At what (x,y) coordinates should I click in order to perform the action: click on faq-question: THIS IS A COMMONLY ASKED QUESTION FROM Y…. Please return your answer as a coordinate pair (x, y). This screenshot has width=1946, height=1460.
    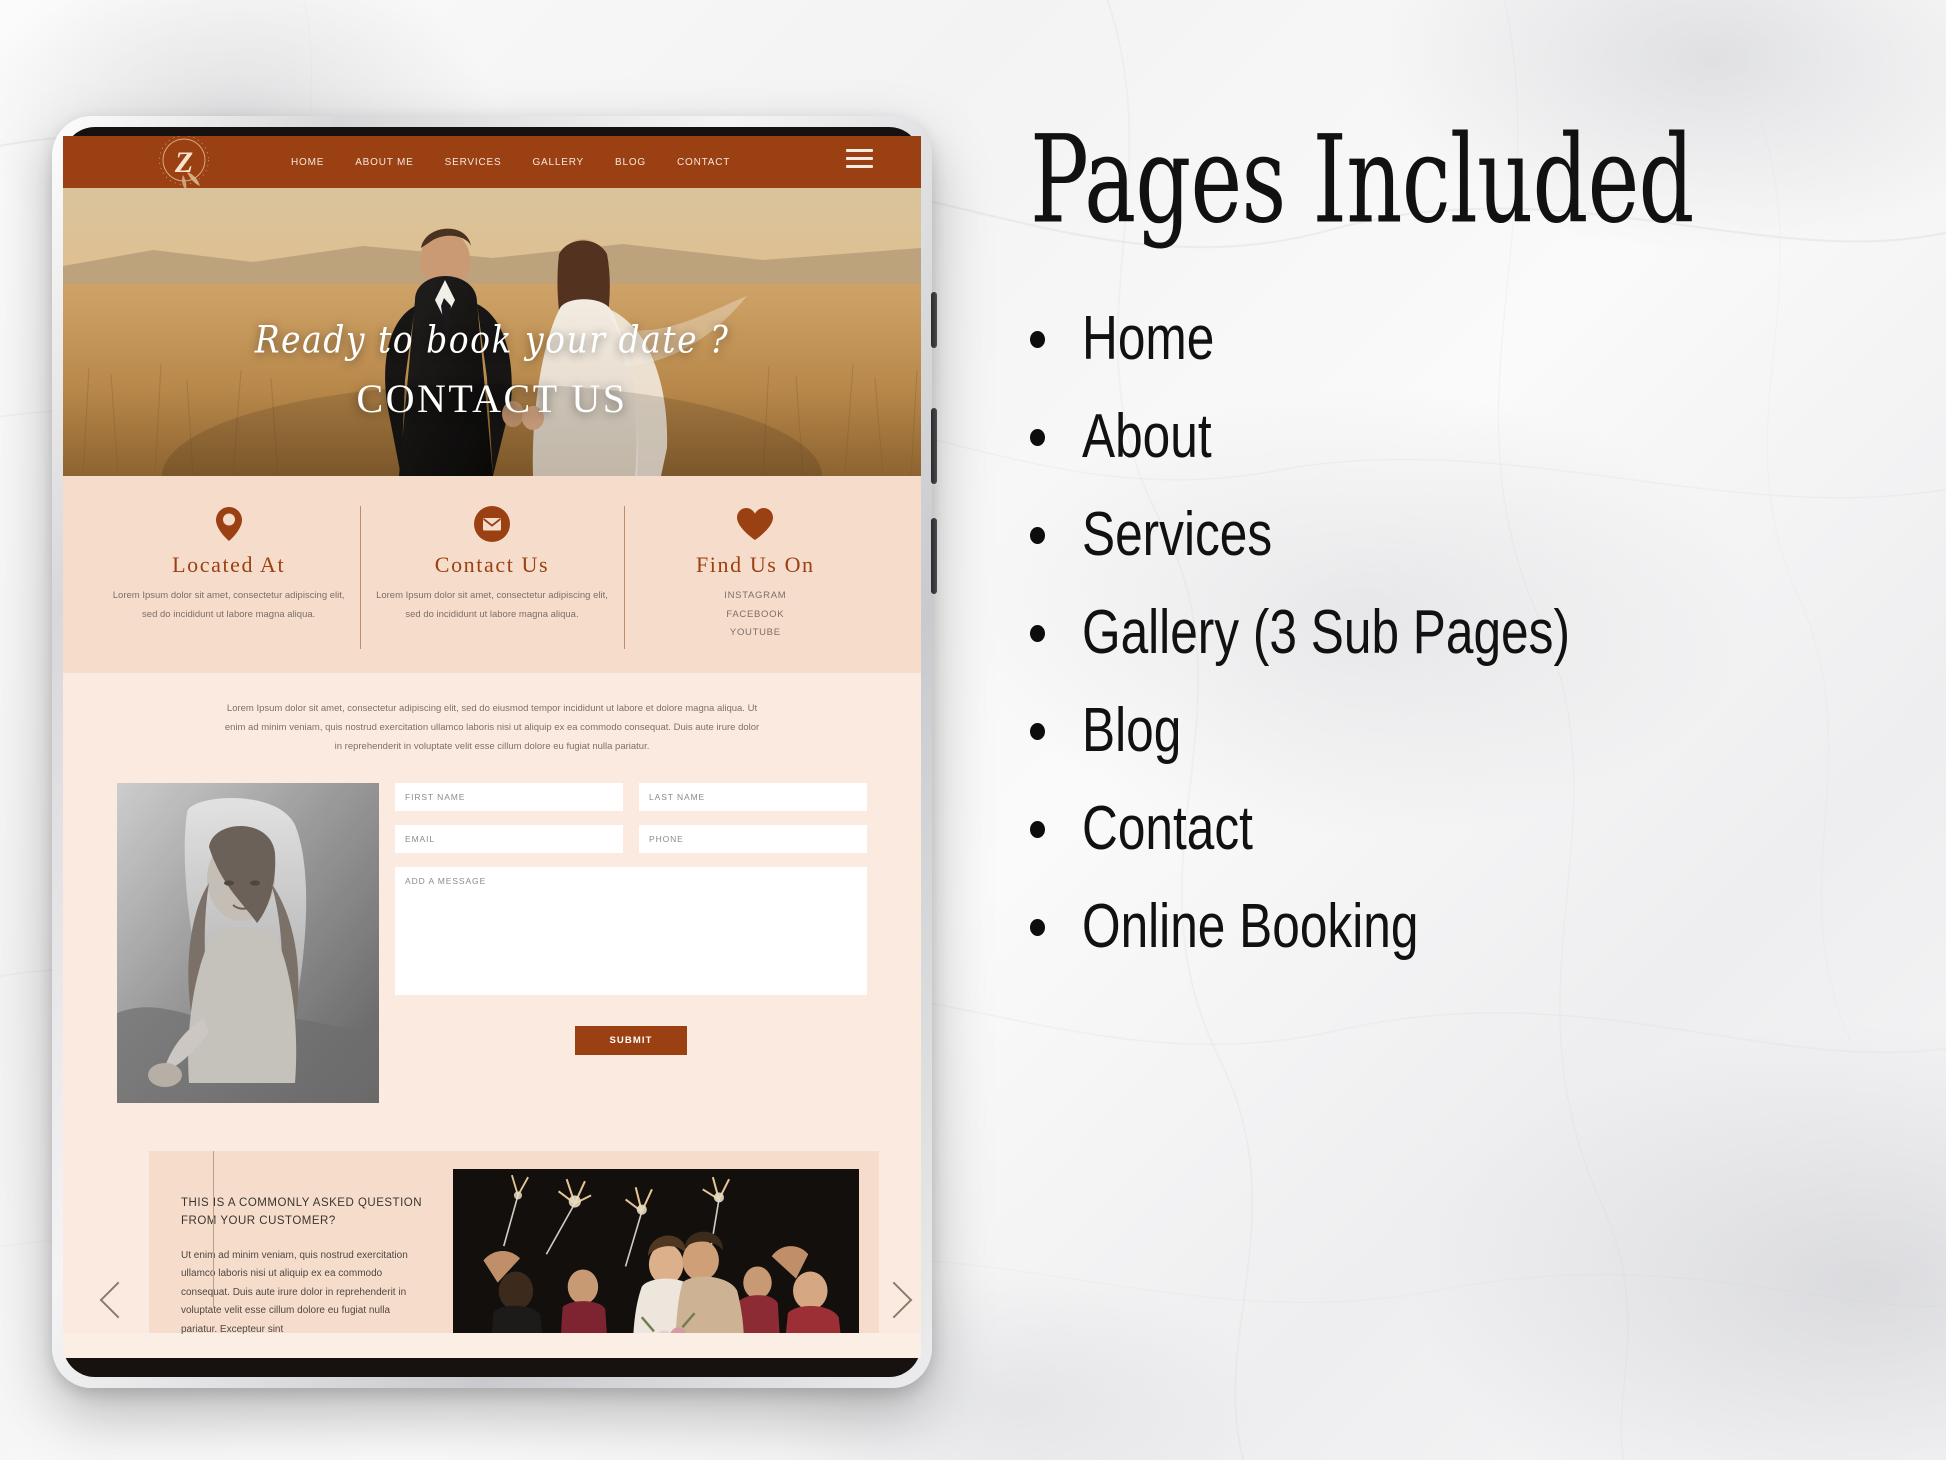
    Looking at the image, I should click on (302, 1211).